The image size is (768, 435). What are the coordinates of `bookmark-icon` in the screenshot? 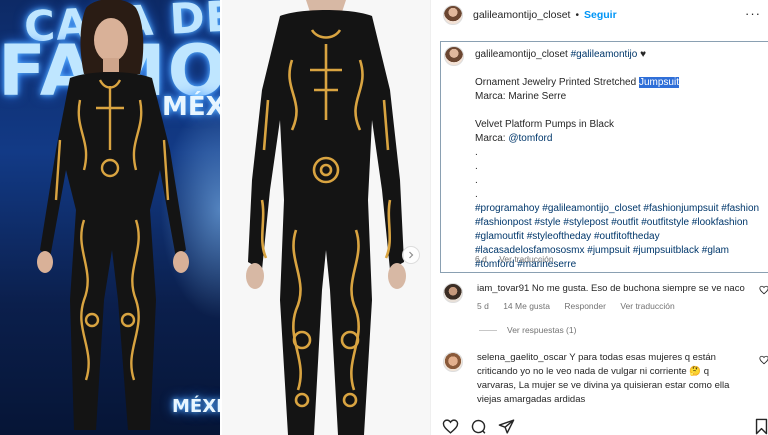 It's located at (761, 426).